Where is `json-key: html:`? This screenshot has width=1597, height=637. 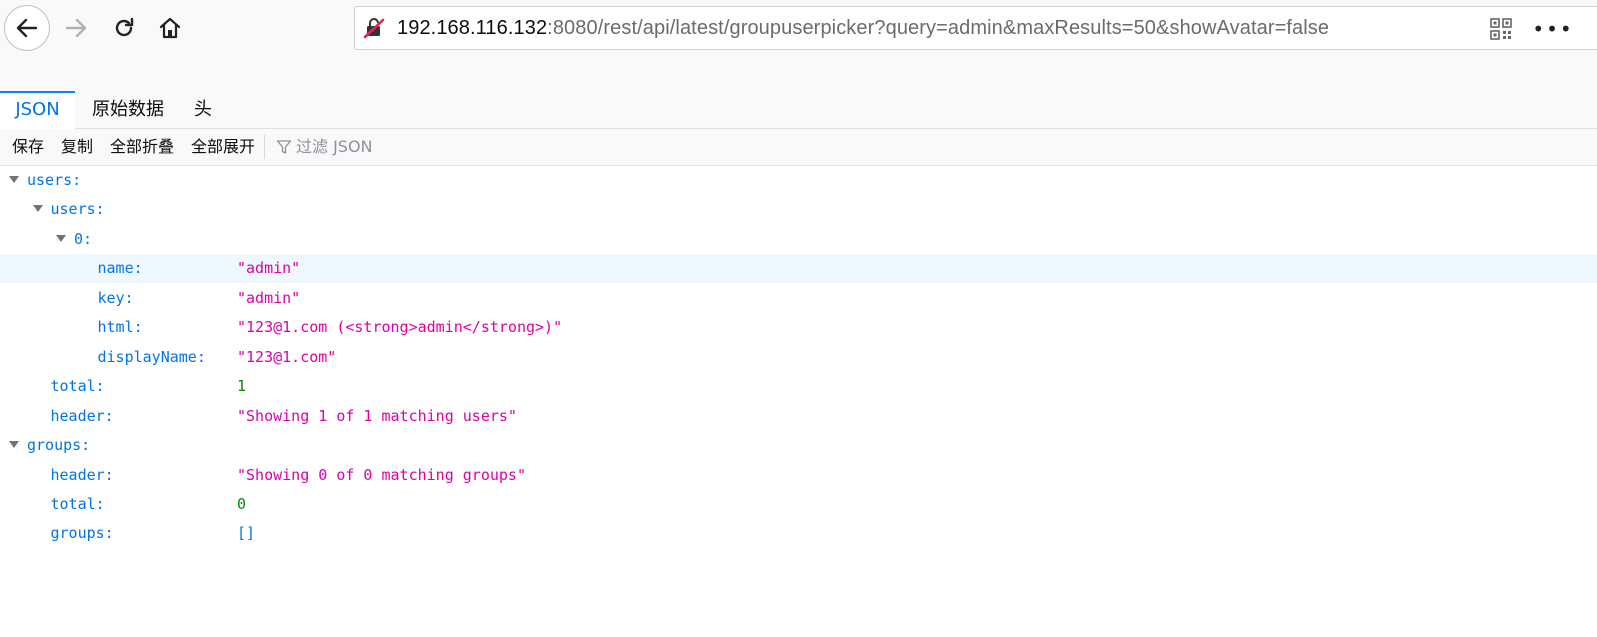
json-key: html: is located at coordinates (120, 327).